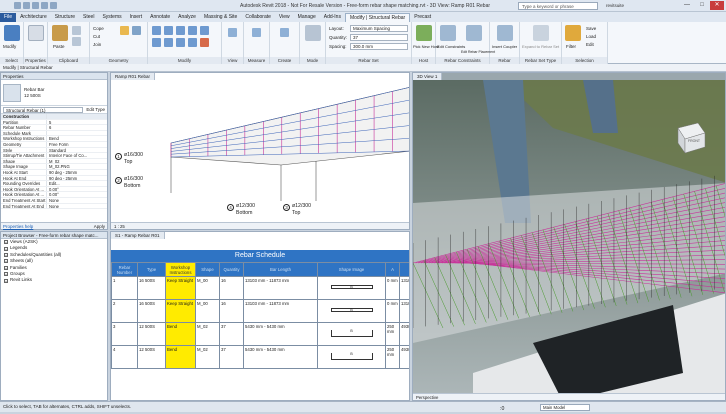 This screenshot has height=414, width=726. What do you see at coordinates (18, 226) in the screenshot?
I see `properties-help-link: Properties help` at bounding box center [18, 226].